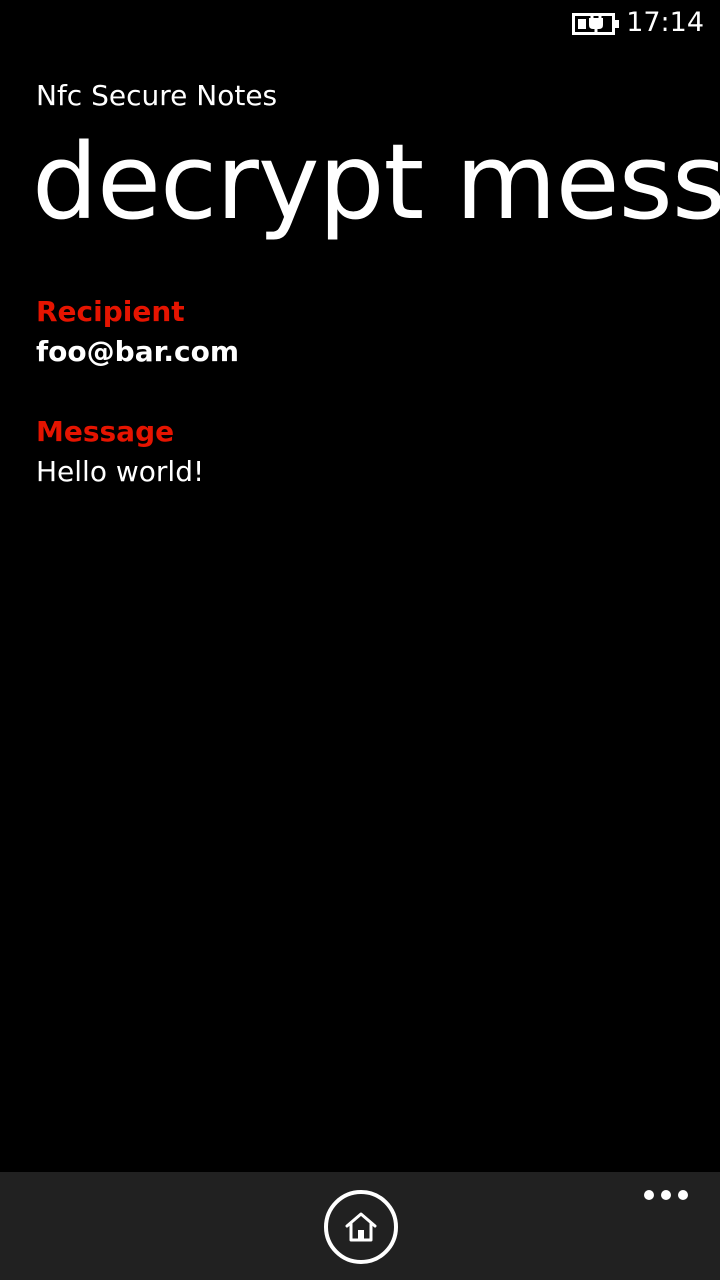 The image size is (720, 1280). Describe the element at coordinates (138, 351) in the screenshot. I see `recipient-value: foo@bar.com` at that location.